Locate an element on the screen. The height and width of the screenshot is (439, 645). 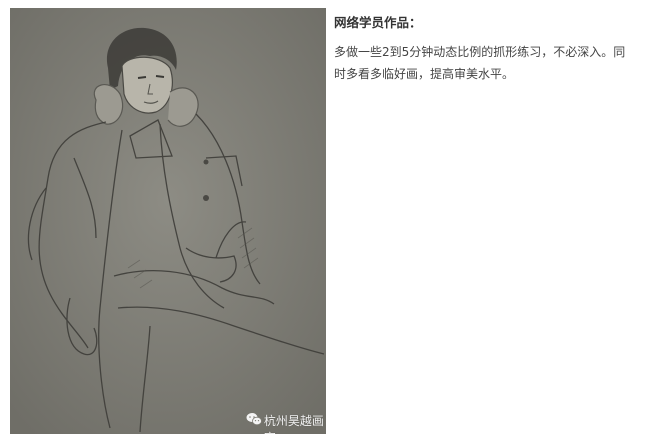
watermark-text: 杭州昊越画室 is located at coordinates (293, 424).